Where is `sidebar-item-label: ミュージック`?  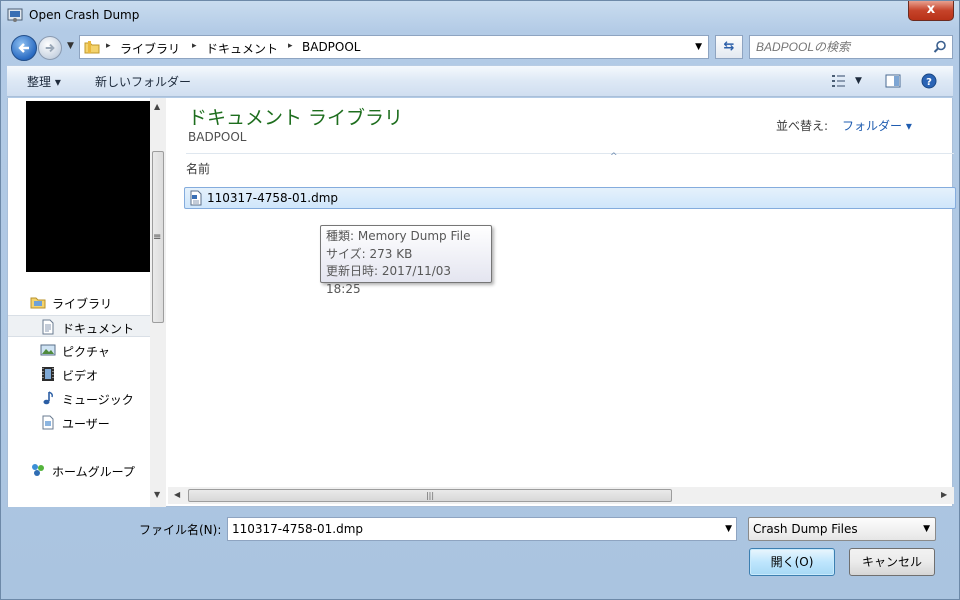
sidebar-item-label: ミュージック is located at coordinates (98, 400).